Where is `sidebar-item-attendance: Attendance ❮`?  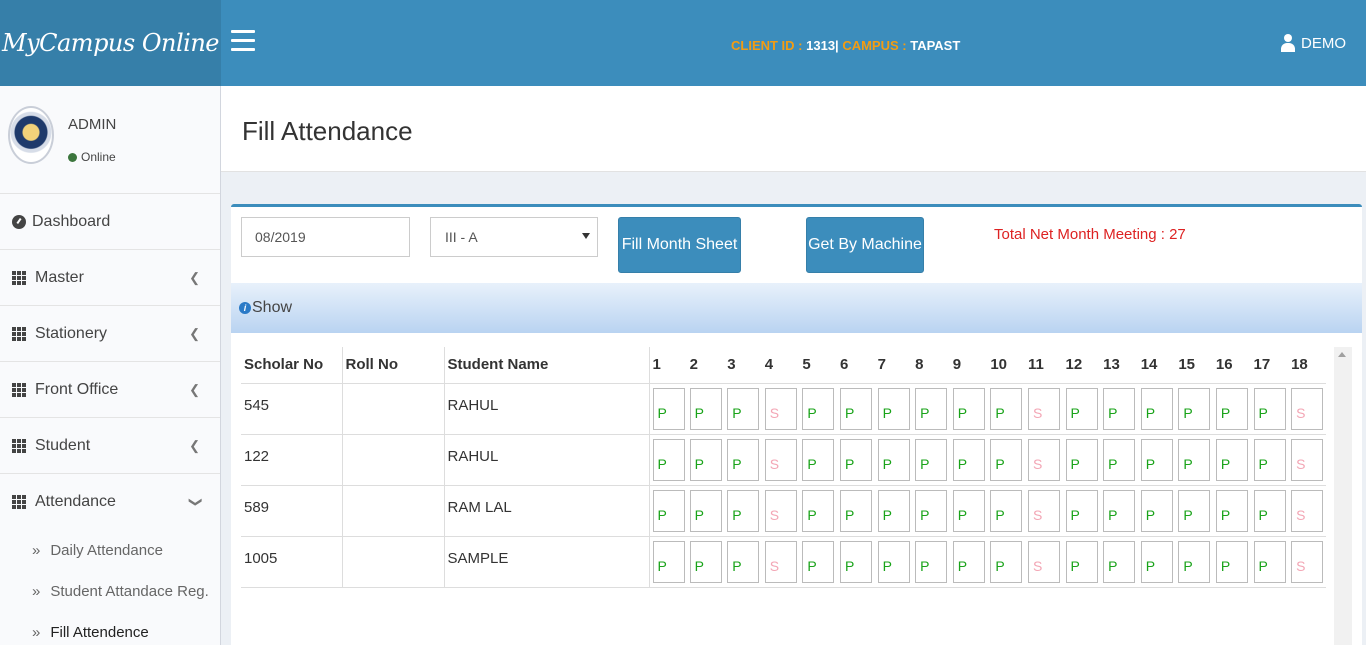
sidebar-item-attendance: Attendance ❮ is located at coordinates (110, 502).